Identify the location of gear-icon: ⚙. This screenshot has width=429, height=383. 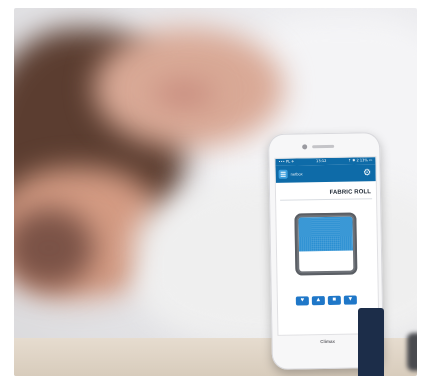
(367, 172).